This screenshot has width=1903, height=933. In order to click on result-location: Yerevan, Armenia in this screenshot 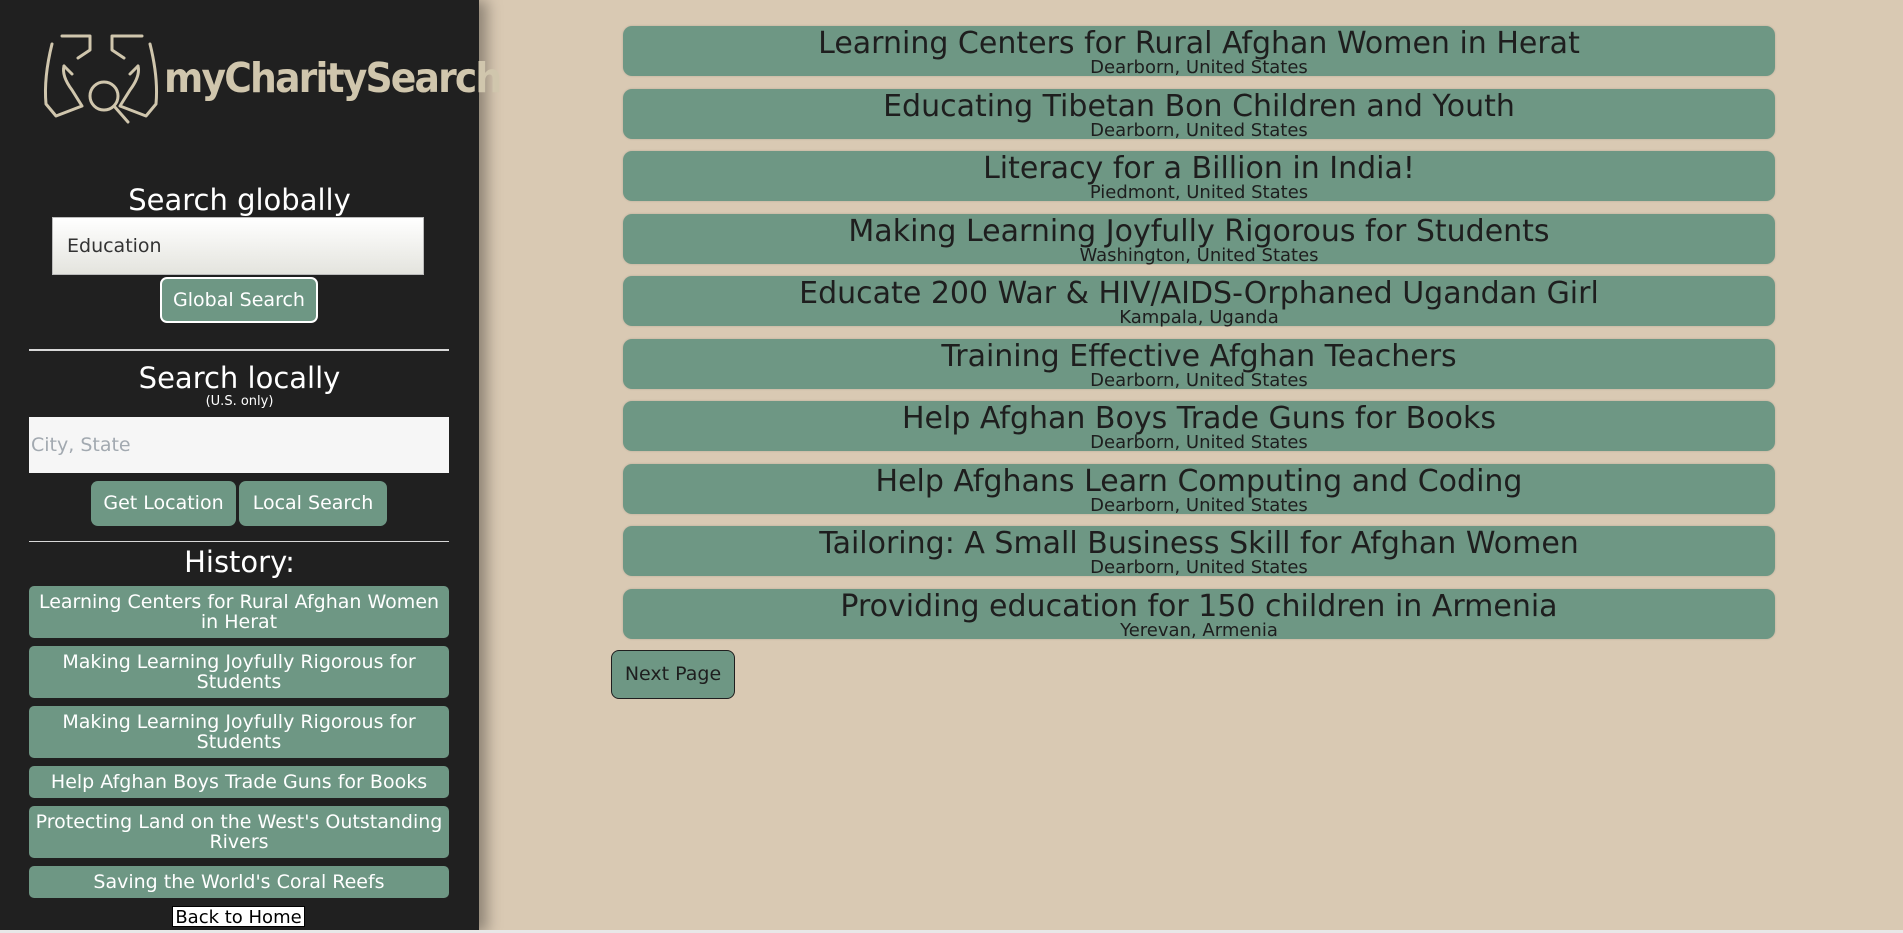, I will do `click(1199, 630)`.